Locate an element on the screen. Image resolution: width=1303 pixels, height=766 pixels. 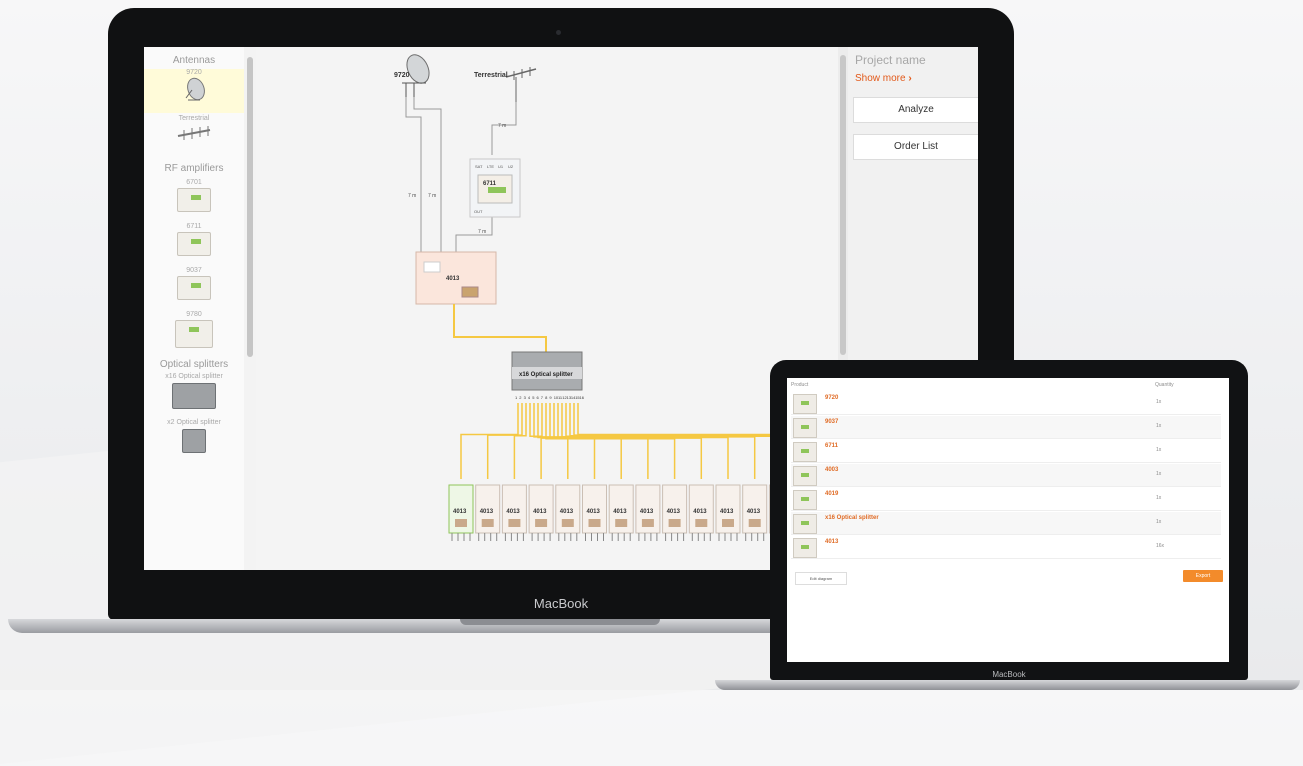
palette-item-x2-splitter: x2 Optical splitter is located at coordinates (194, 439).